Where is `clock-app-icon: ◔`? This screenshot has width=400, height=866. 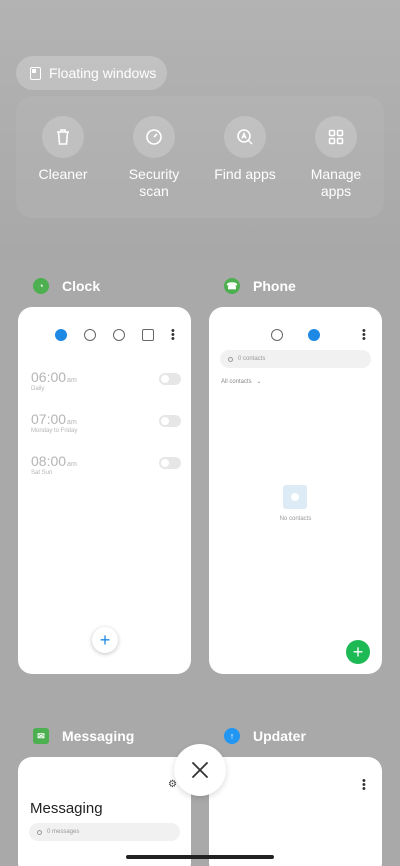
clock-app-icon: ◔ is located at coordinates (41, 286).